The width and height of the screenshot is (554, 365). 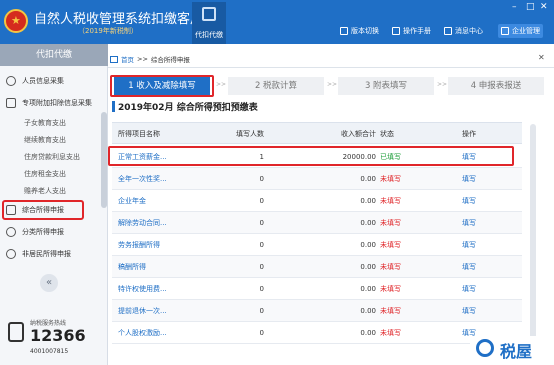 What do you see at coordinates (209, 35) in the screenshot?
I see `withholding-tool-label: 代扣代缴` at bounding box center [209, 35].